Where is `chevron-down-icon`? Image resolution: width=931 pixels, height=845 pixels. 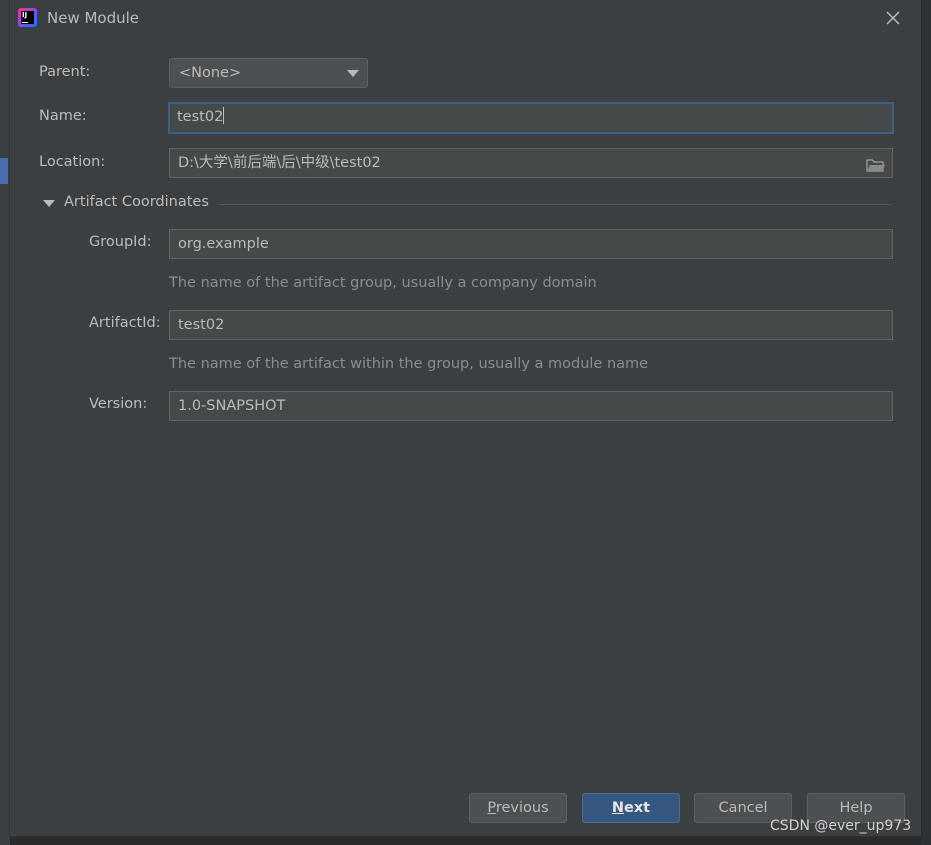 chevron-down-icon is located at coordinates (353, 73).